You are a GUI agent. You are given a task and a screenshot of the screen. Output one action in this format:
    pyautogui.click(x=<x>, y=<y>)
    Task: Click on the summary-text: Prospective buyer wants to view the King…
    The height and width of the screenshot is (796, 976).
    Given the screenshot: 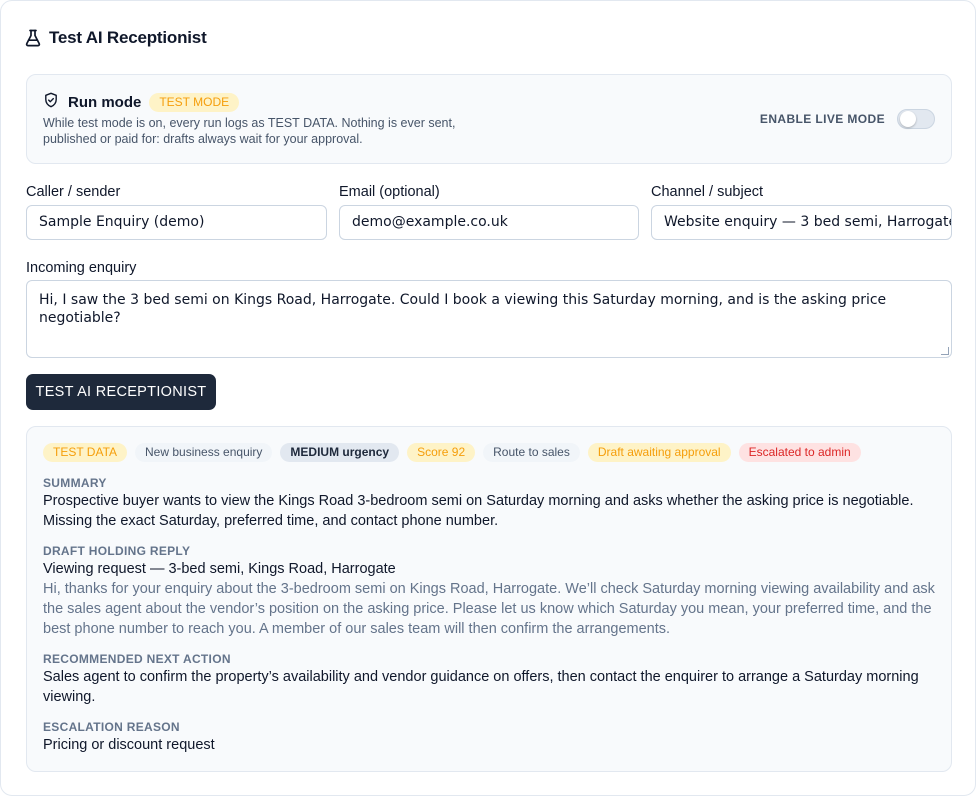 What is the action you would take?
    pyautogui.click(x=478, y=511)
    